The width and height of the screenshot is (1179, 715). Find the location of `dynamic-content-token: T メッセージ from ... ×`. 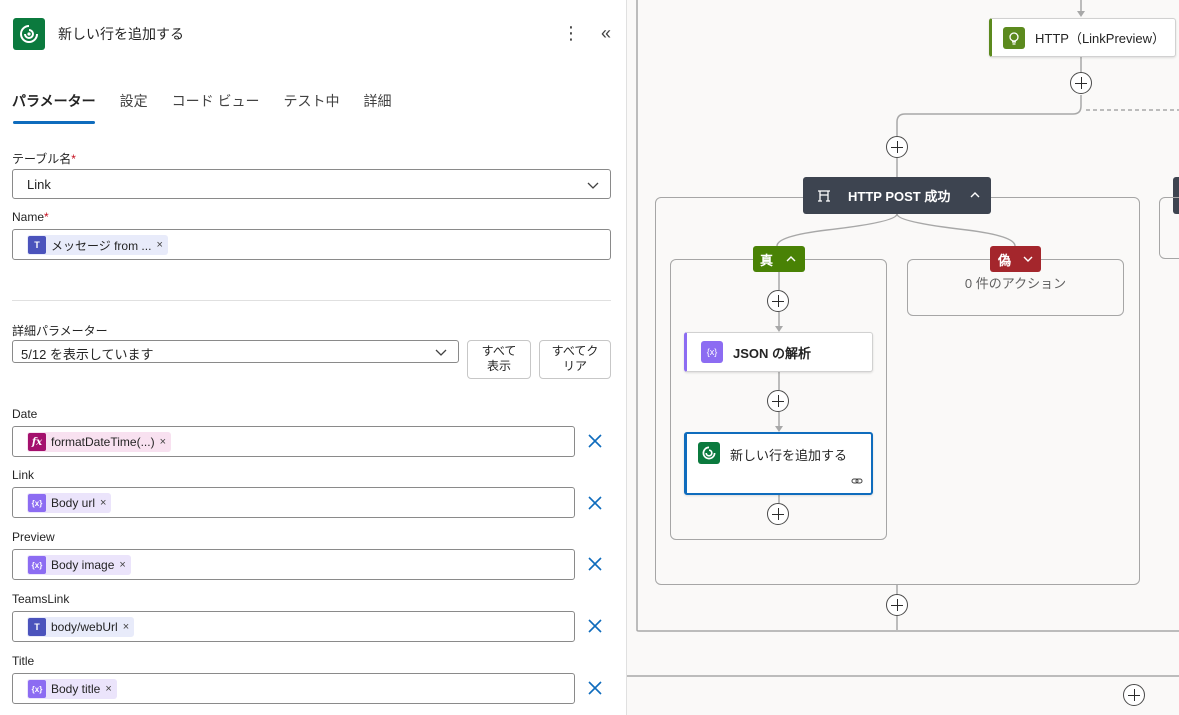

dynamic-content-token: T メッセージ from ... × is located at coordinates (97, 245).